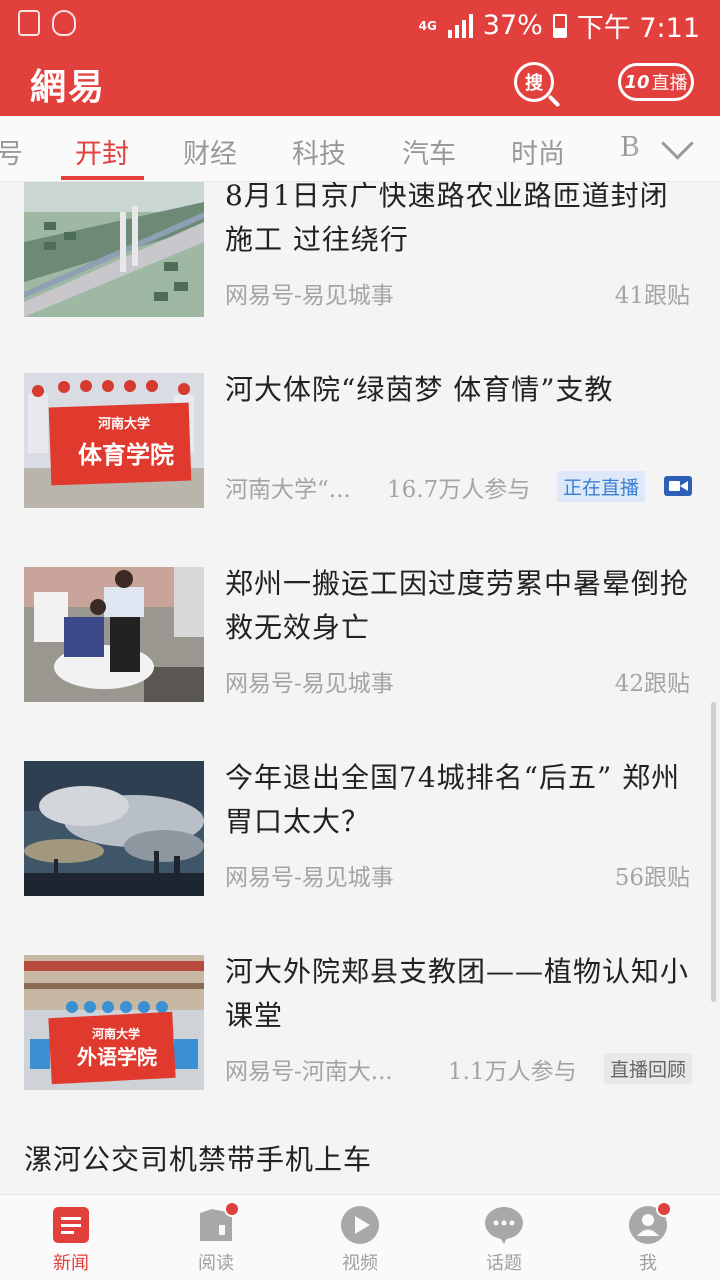 The width and height of the screenshot is (720, 1280). Describe the element at coordinates (648, 1263) in the screenshot. I see `nav-label: 我` at that location.